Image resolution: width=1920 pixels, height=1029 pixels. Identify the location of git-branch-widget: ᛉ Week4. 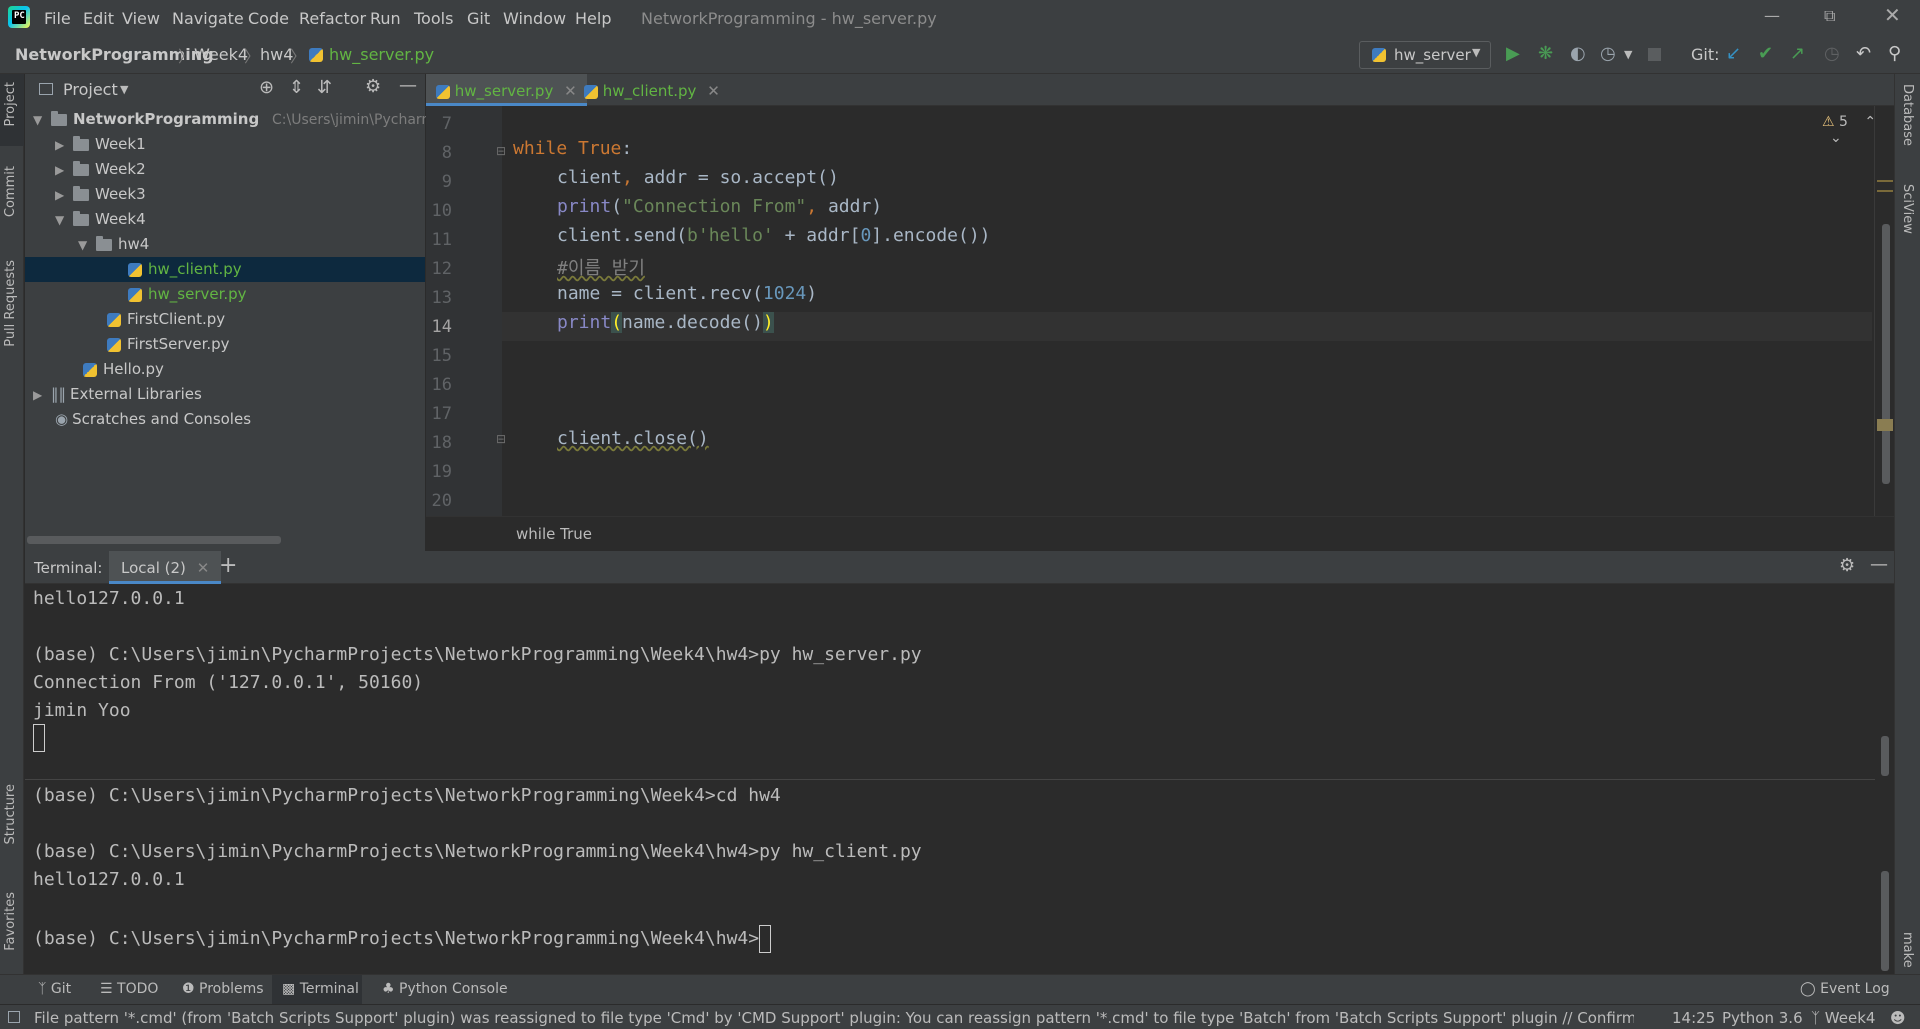
(1843, 1018).